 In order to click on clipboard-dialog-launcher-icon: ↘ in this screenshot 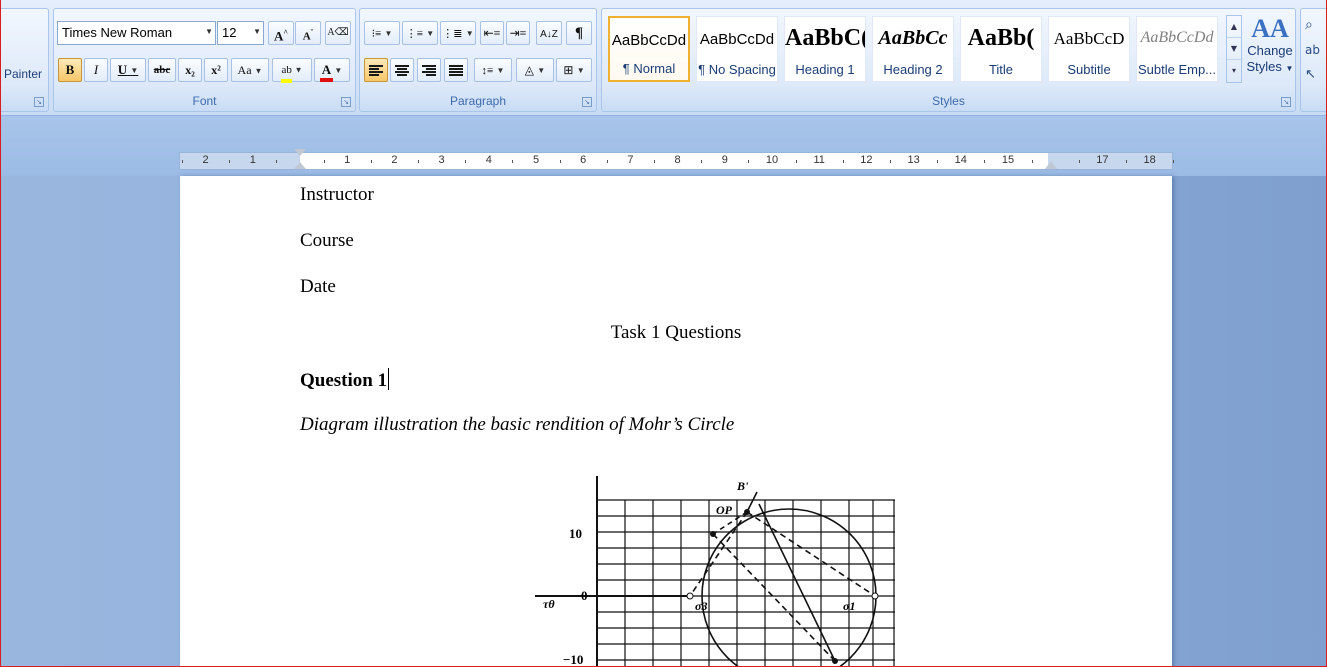, I will do `click(39, 102)`.